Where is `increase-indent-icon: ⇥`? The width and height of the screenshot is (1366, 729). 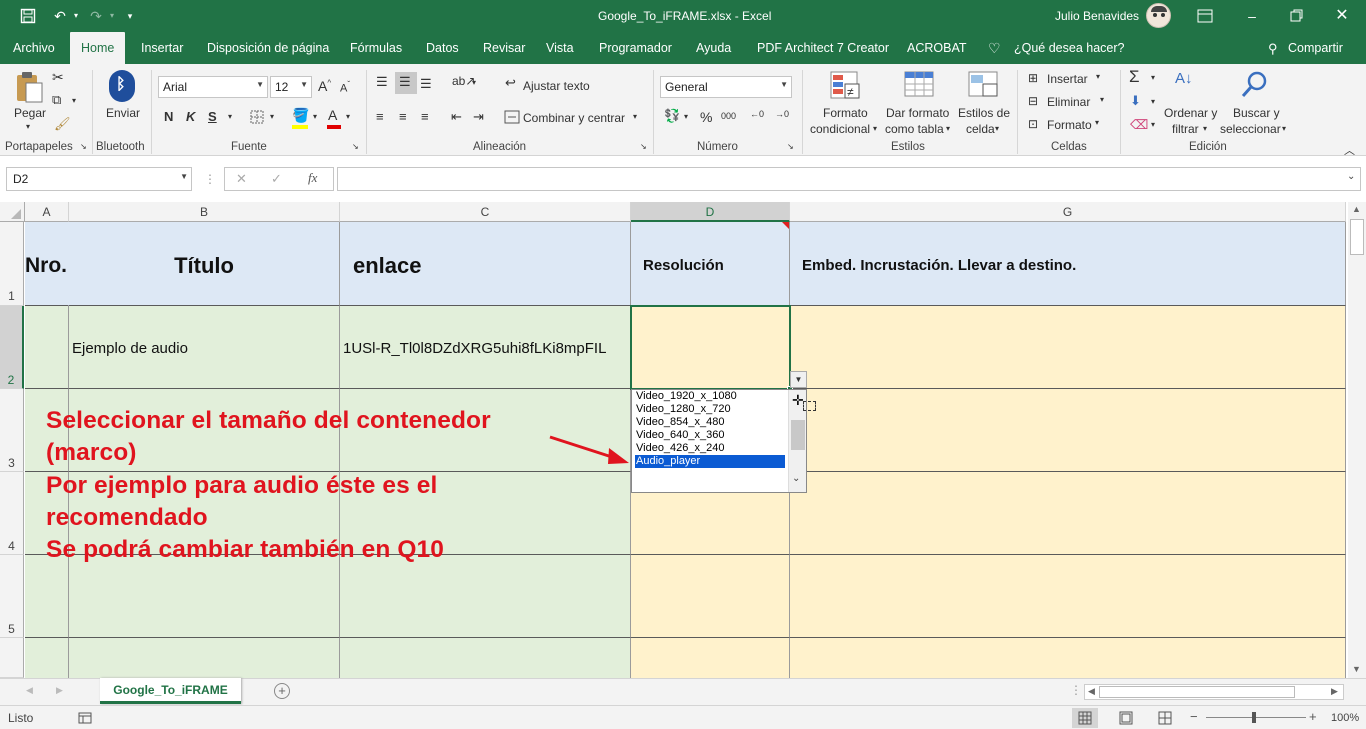 increase-indent-icon: ⇥ is located at coordinates (478, 117).